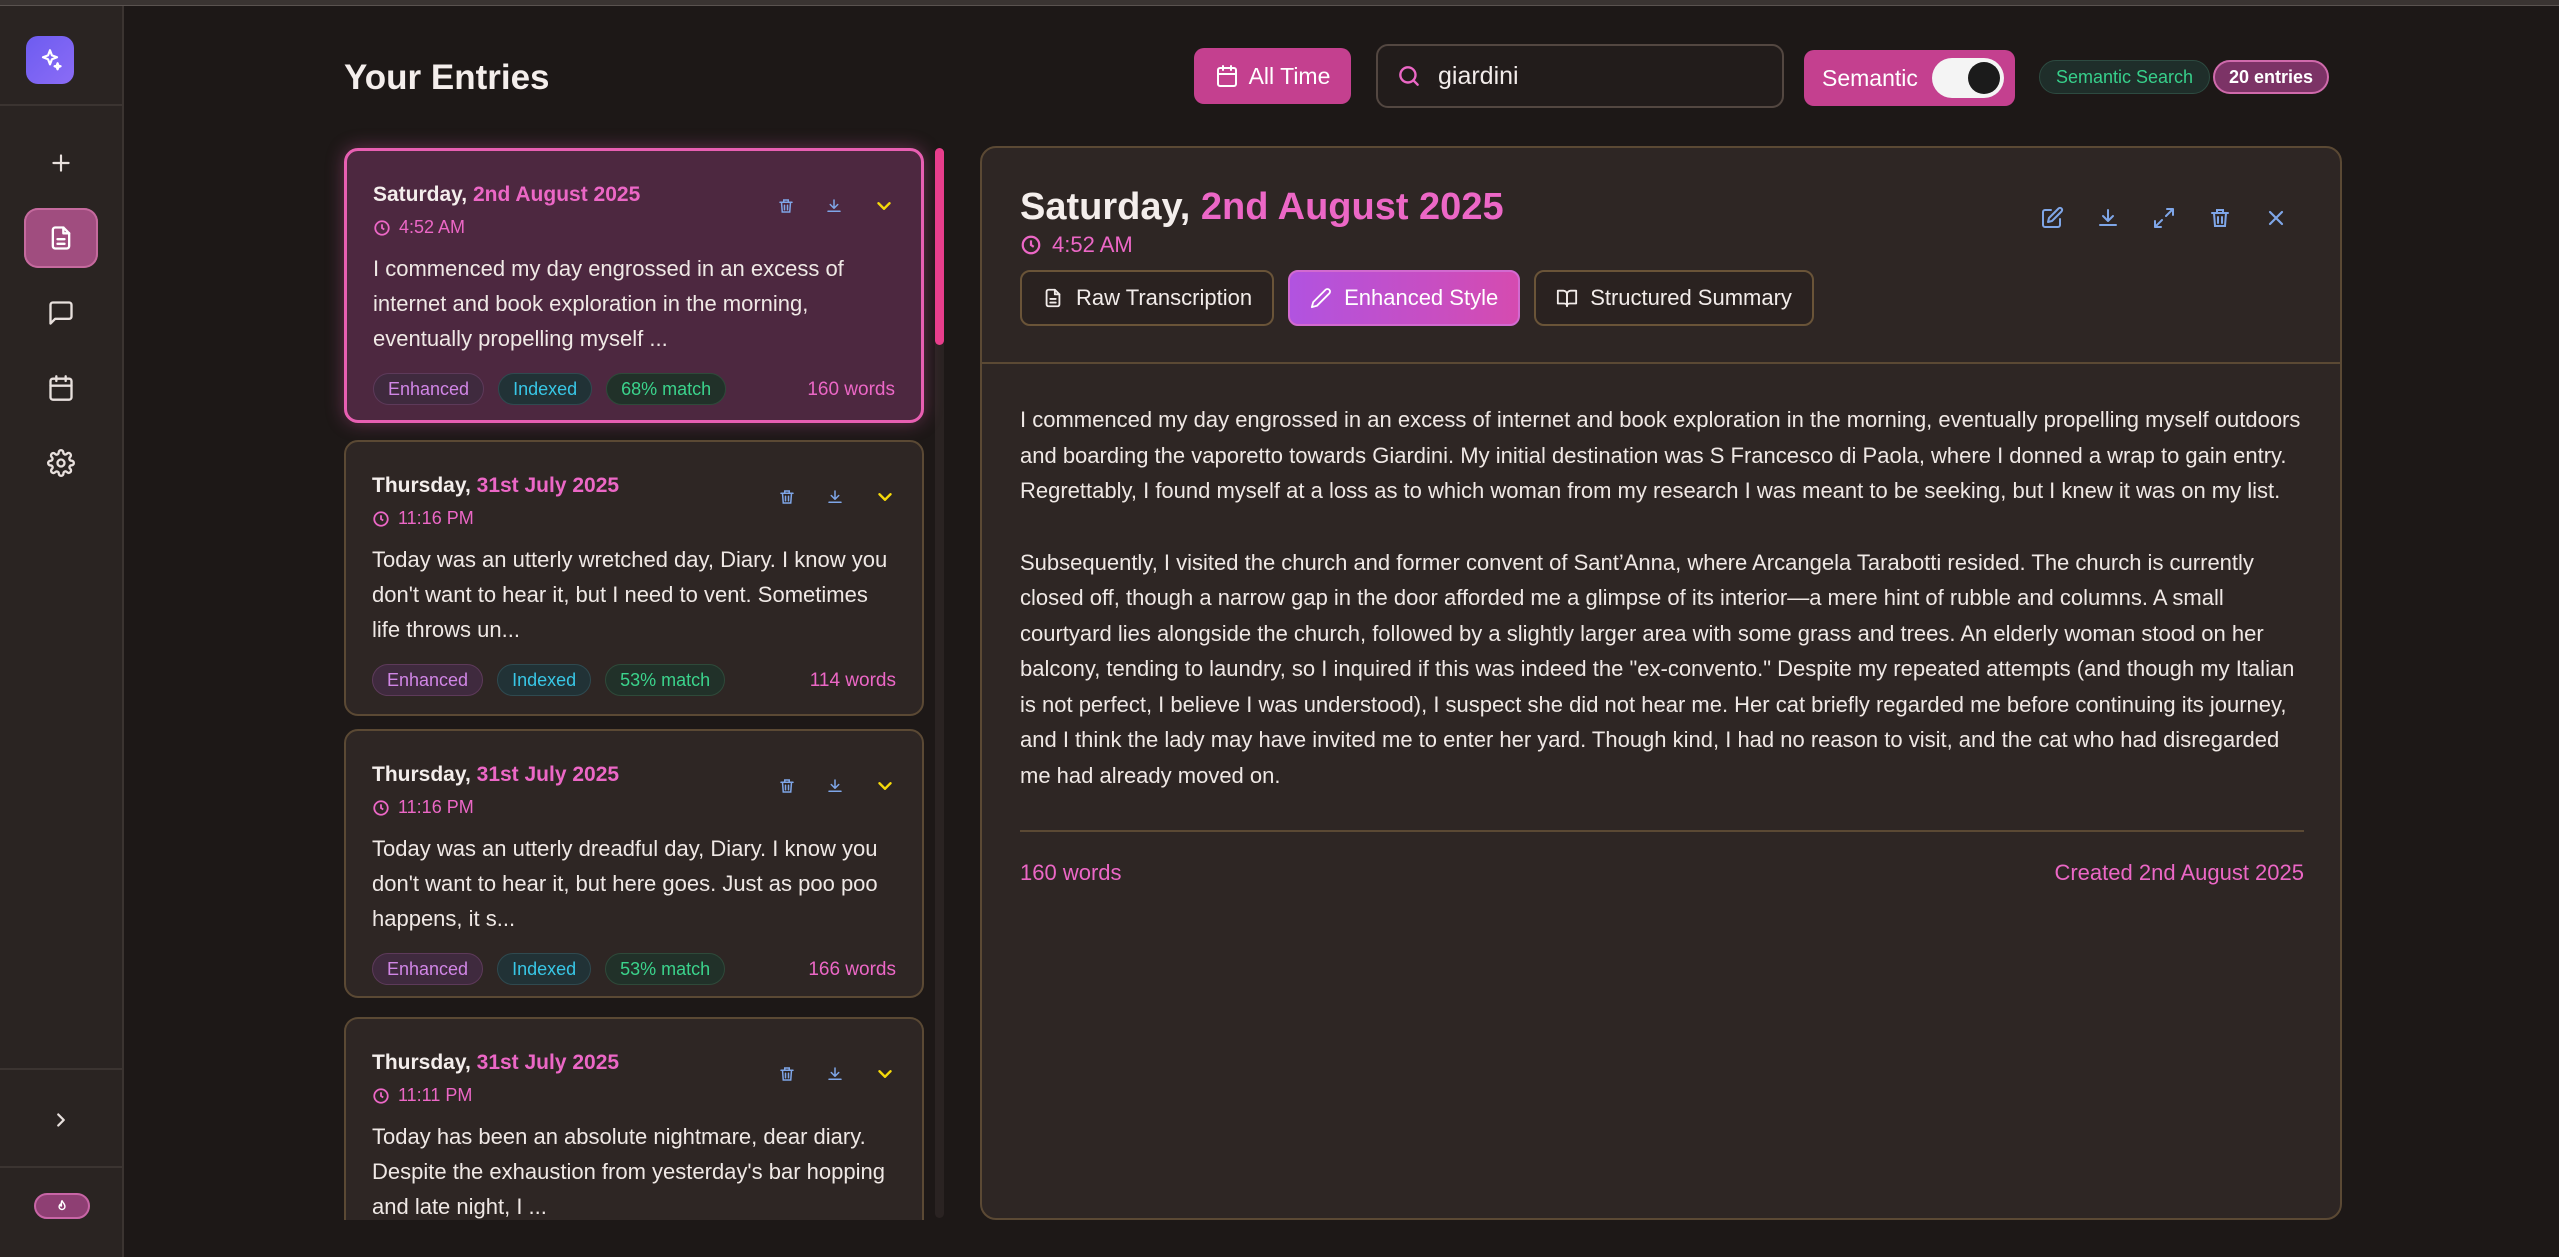 The image size is (2559, 1257). What do you see at coordinates (852, 969) in the screenshot?
I see `entry-word-count: 166 words` at bounding box center [852, 969].